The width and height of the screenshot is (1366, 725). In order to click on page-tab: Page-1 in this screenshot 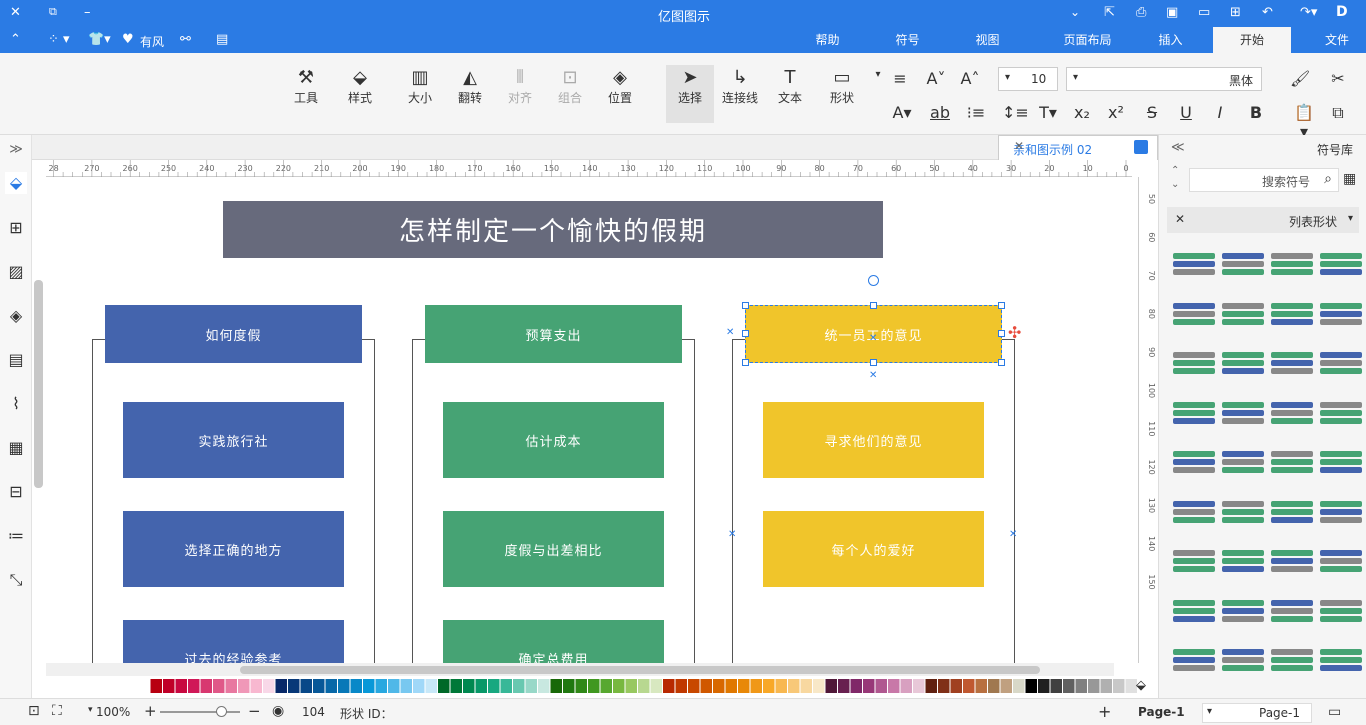, I will do `click(1161, 712)`.